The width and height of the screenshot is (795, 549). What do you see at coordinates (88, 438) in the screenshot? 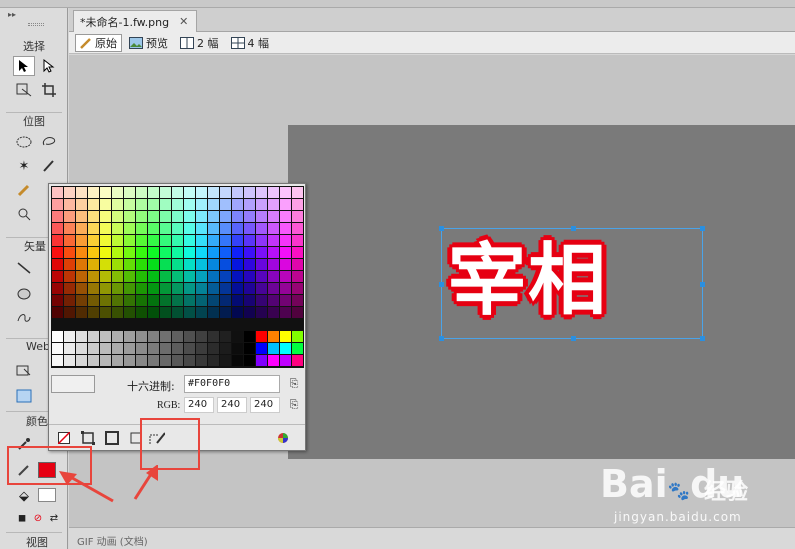
I see `stroke-outside-icon` at bounding box center [88, 438].